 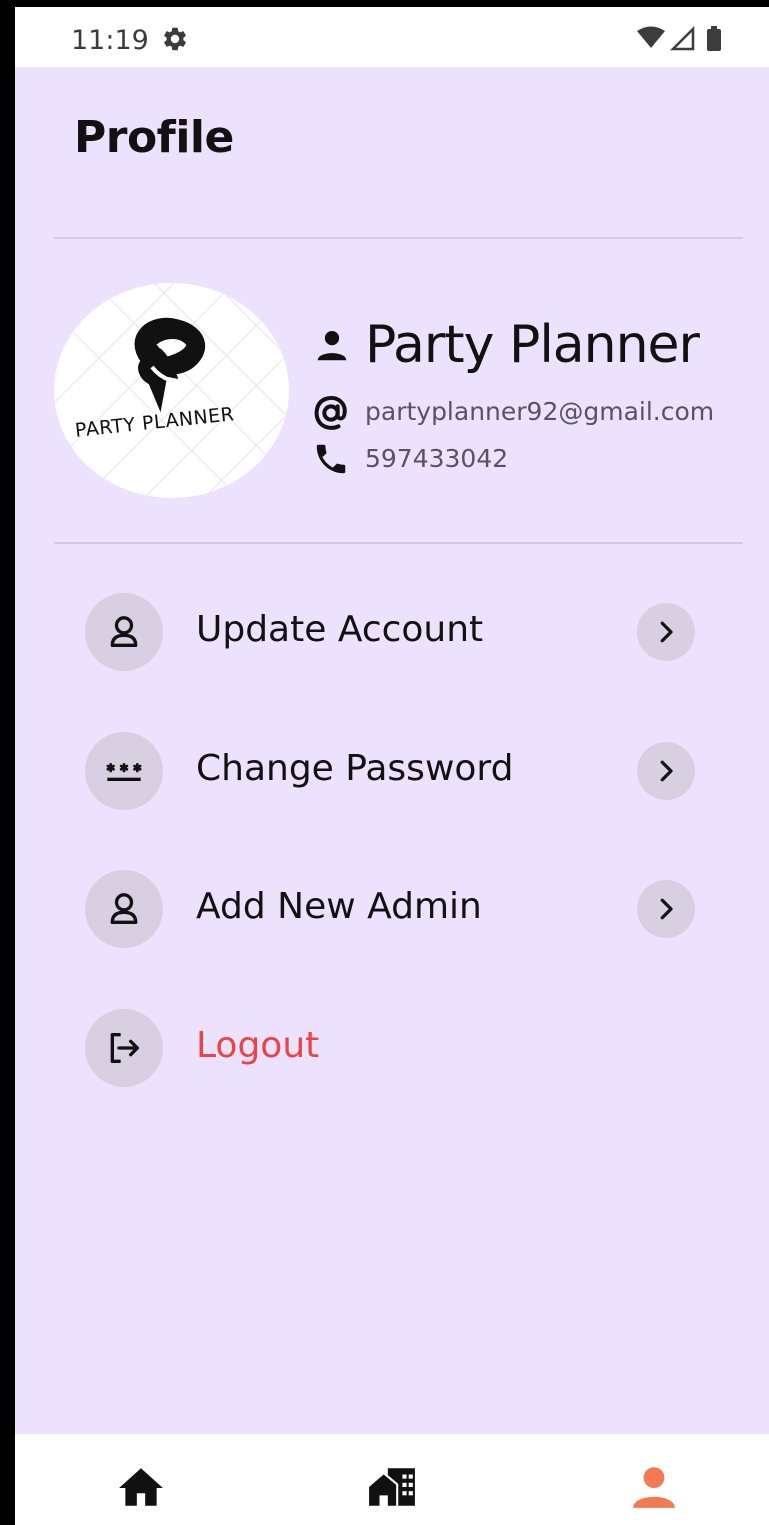 What do you see at coordinates (540, 411) in the screenshot?
I see `profile-email: partyplanner92@gmail.com` at bounding box center [540, 411].